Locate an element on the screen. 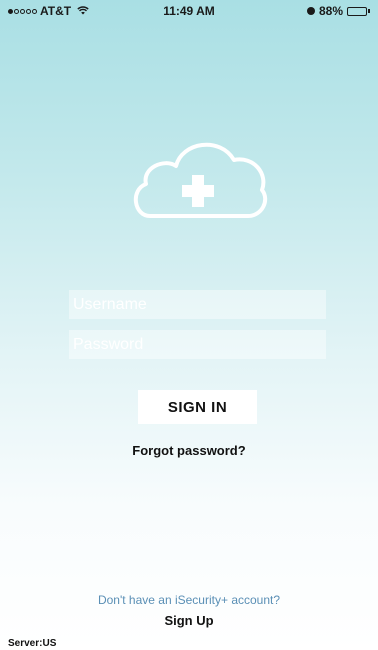  battery-icon is located at coordinates (358, 11).